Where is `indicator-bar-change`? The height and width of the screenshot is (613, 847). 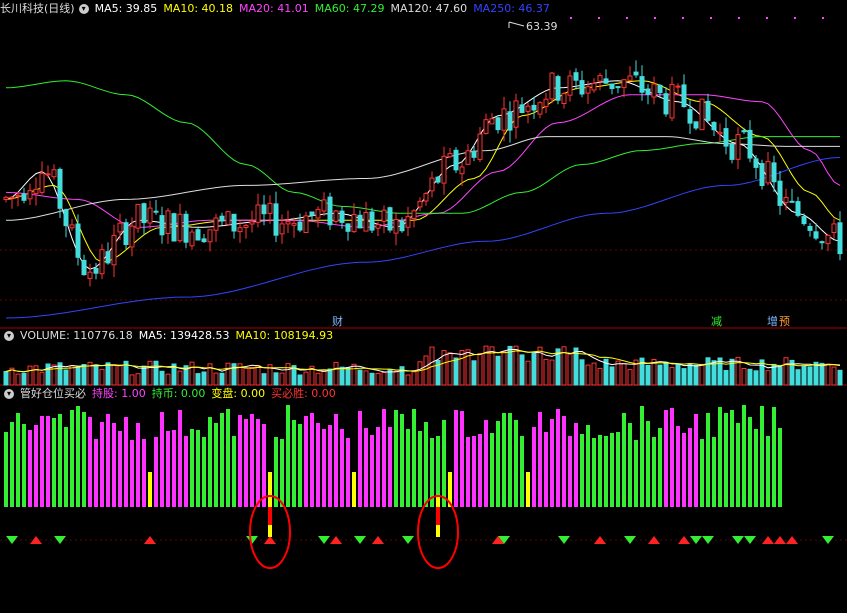
indicator-bar-change is located at coordinates (528, 489).